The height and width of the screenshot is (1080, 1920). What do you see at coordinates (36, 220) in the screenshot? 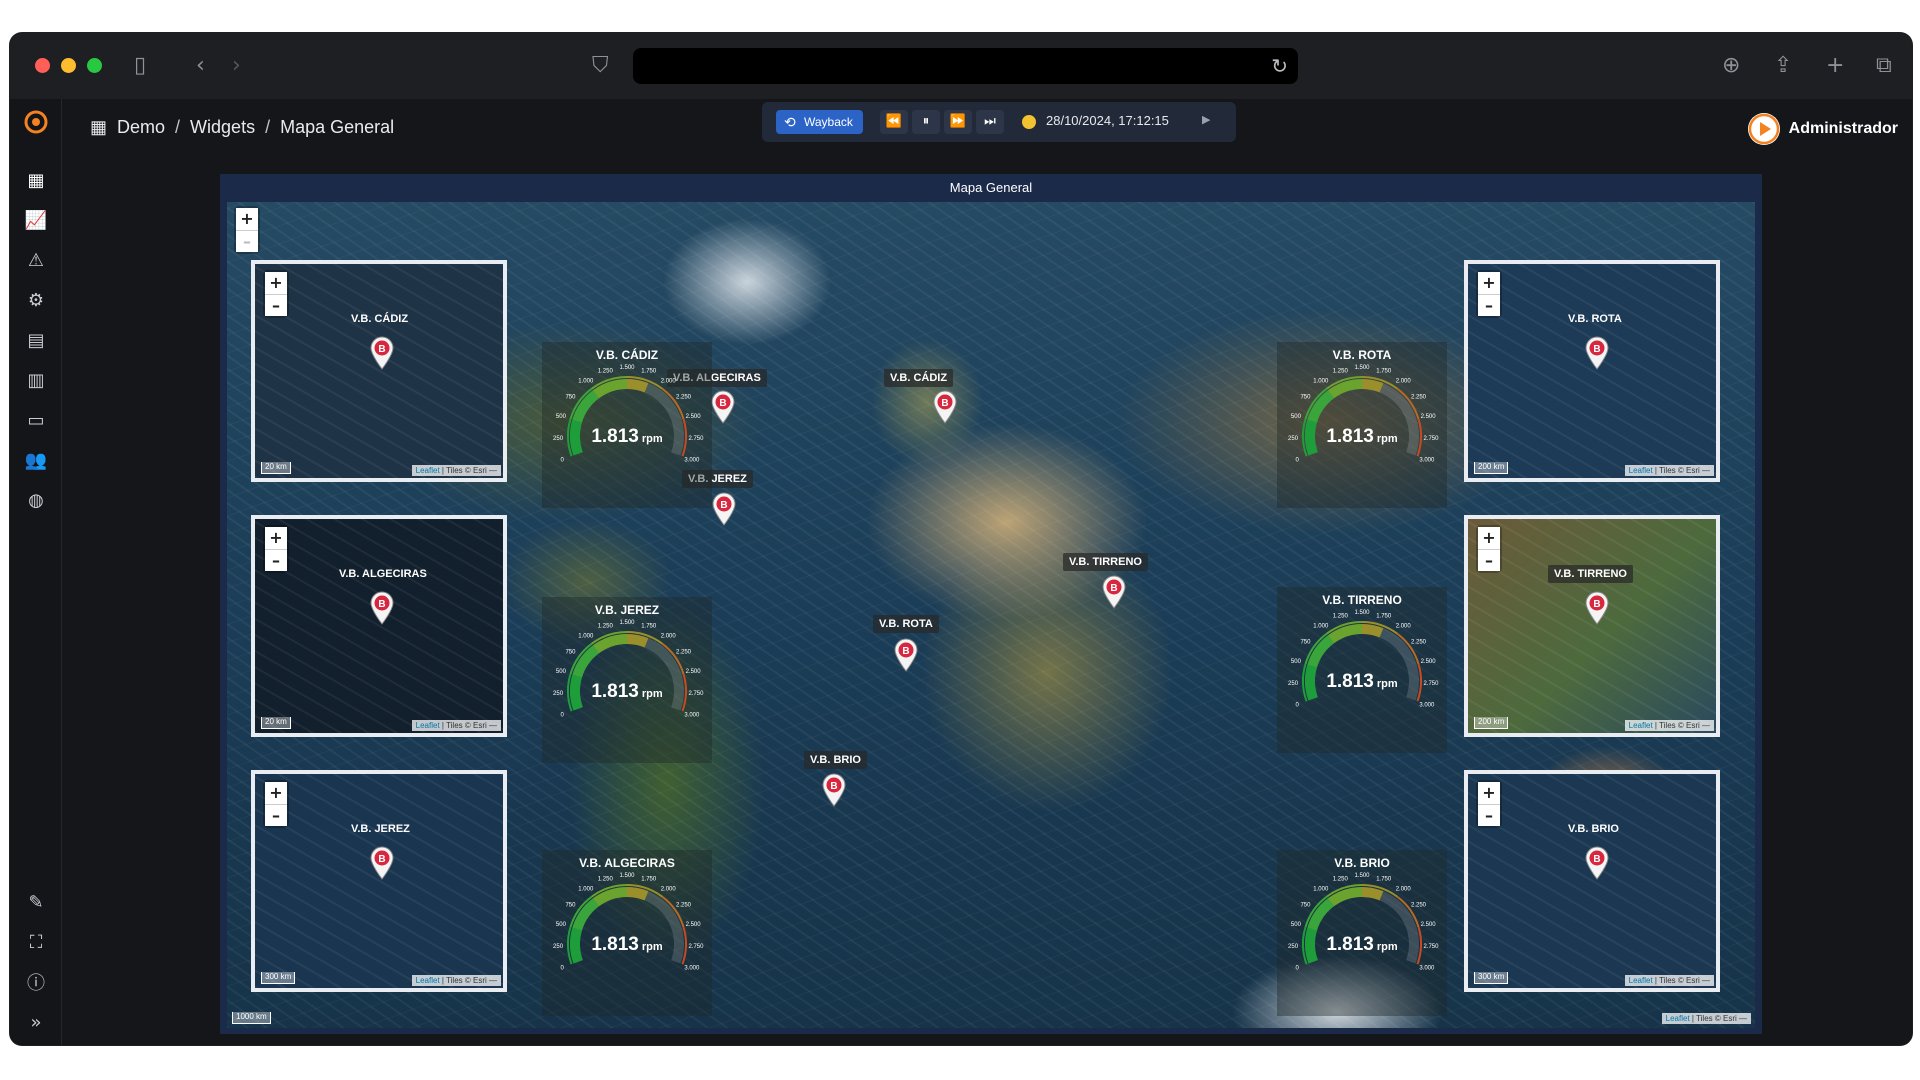
I see `analytics-icon: 📈` at bounding box center [36, 220].